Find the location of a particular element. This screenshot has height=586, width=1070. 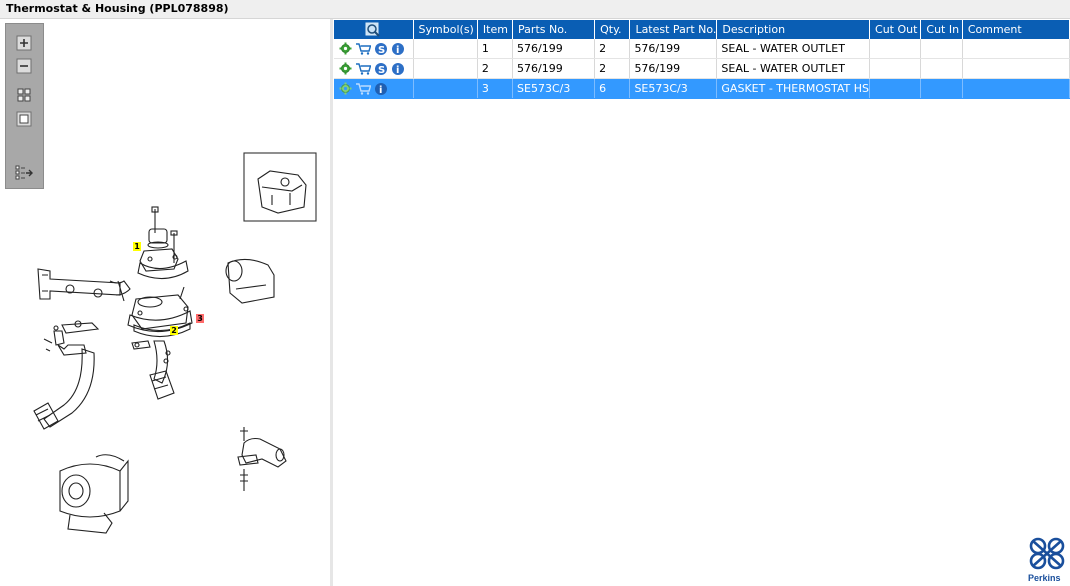

column-header-actions is located at coordinates (374, 29).